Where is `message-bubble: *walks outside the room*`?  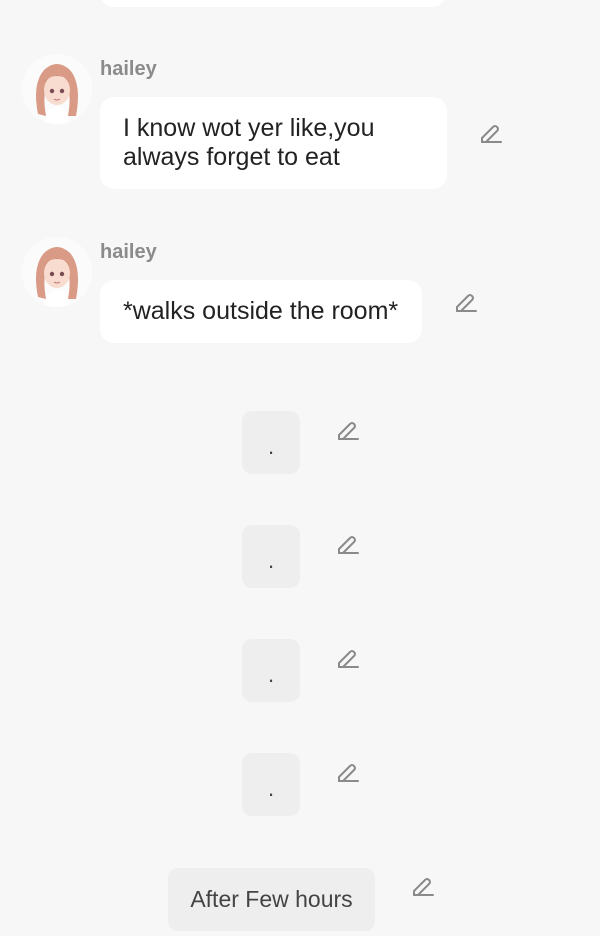
message-bubble: *walks outside the room* is located at coordinates (261, 311).